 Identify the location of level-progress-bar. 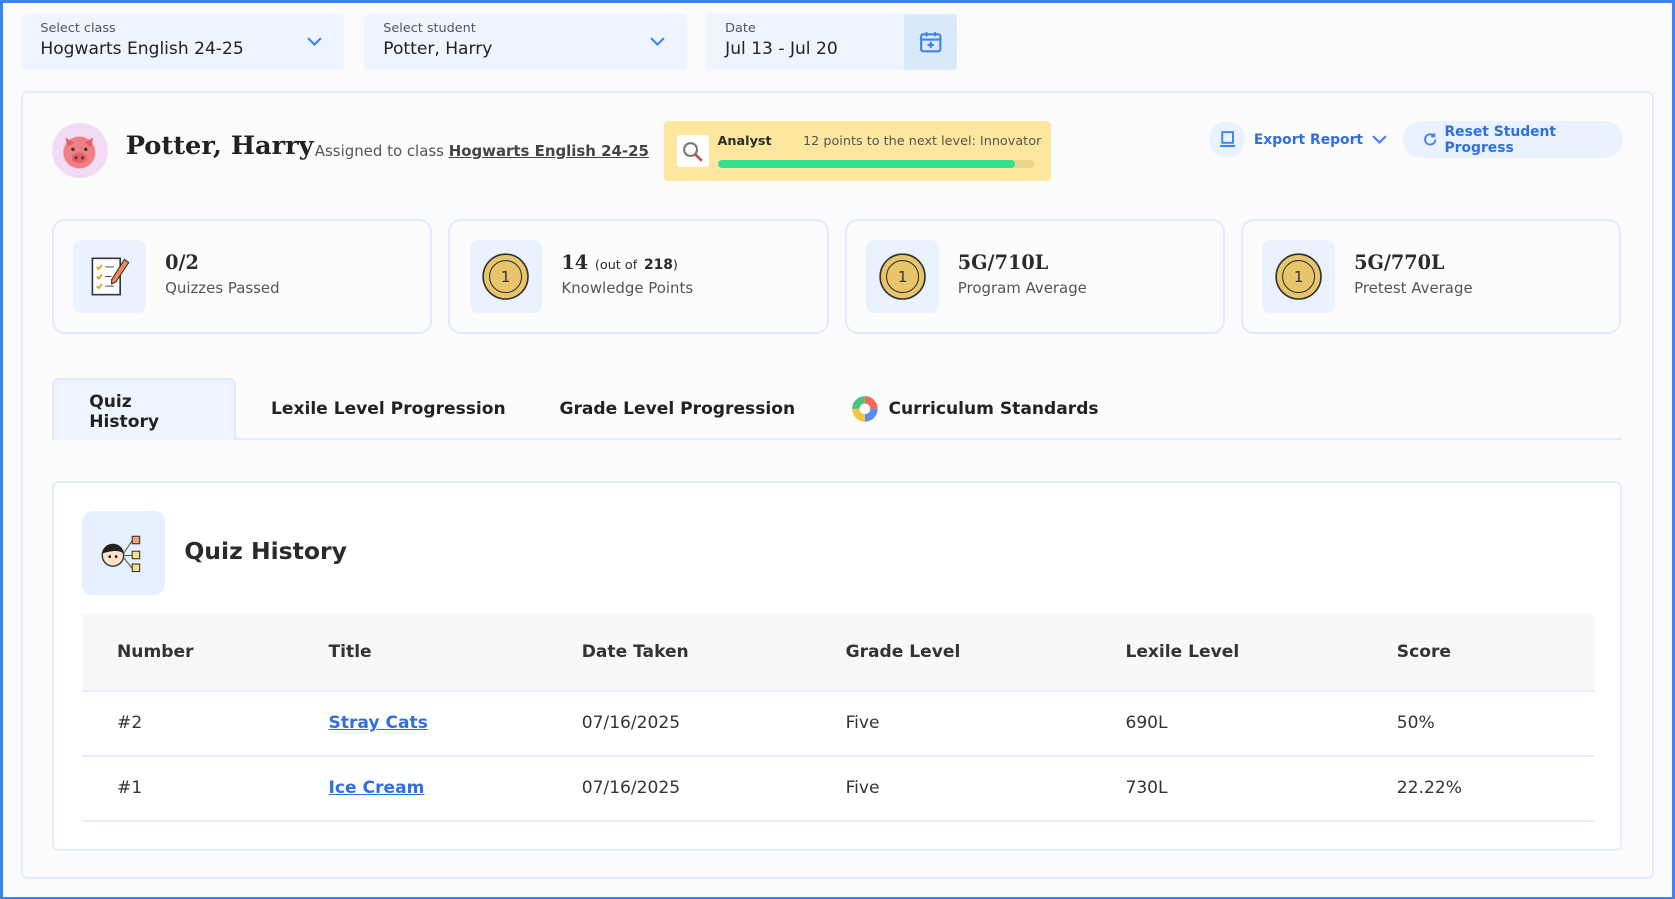
(875, 164).